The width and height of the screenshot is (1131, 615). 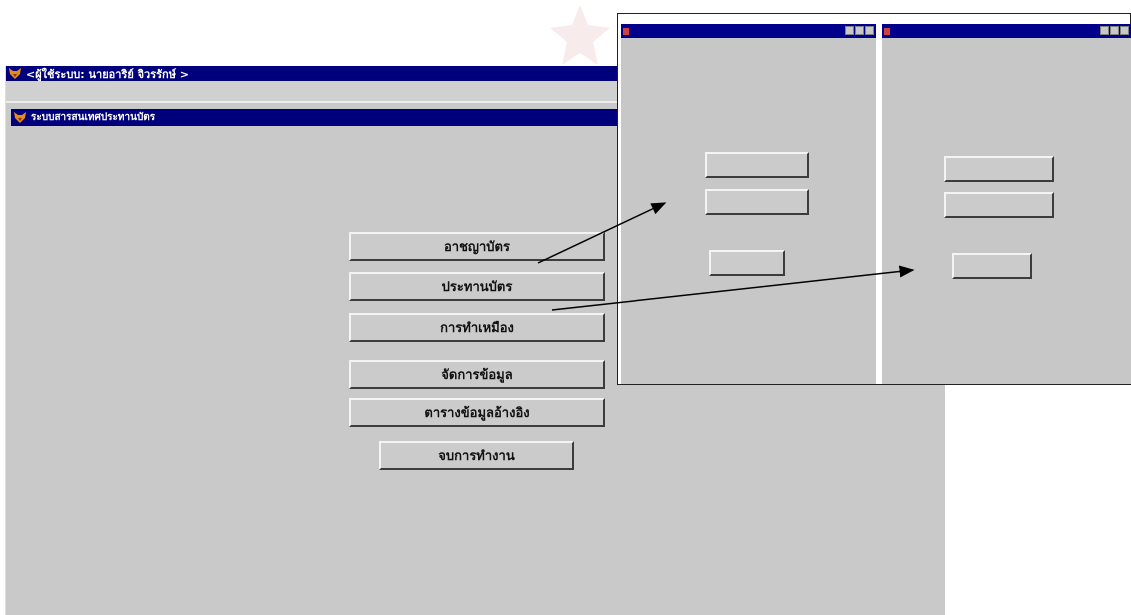 I want to click on arrow-concession-to-right-window, so click(x=733, y=288).